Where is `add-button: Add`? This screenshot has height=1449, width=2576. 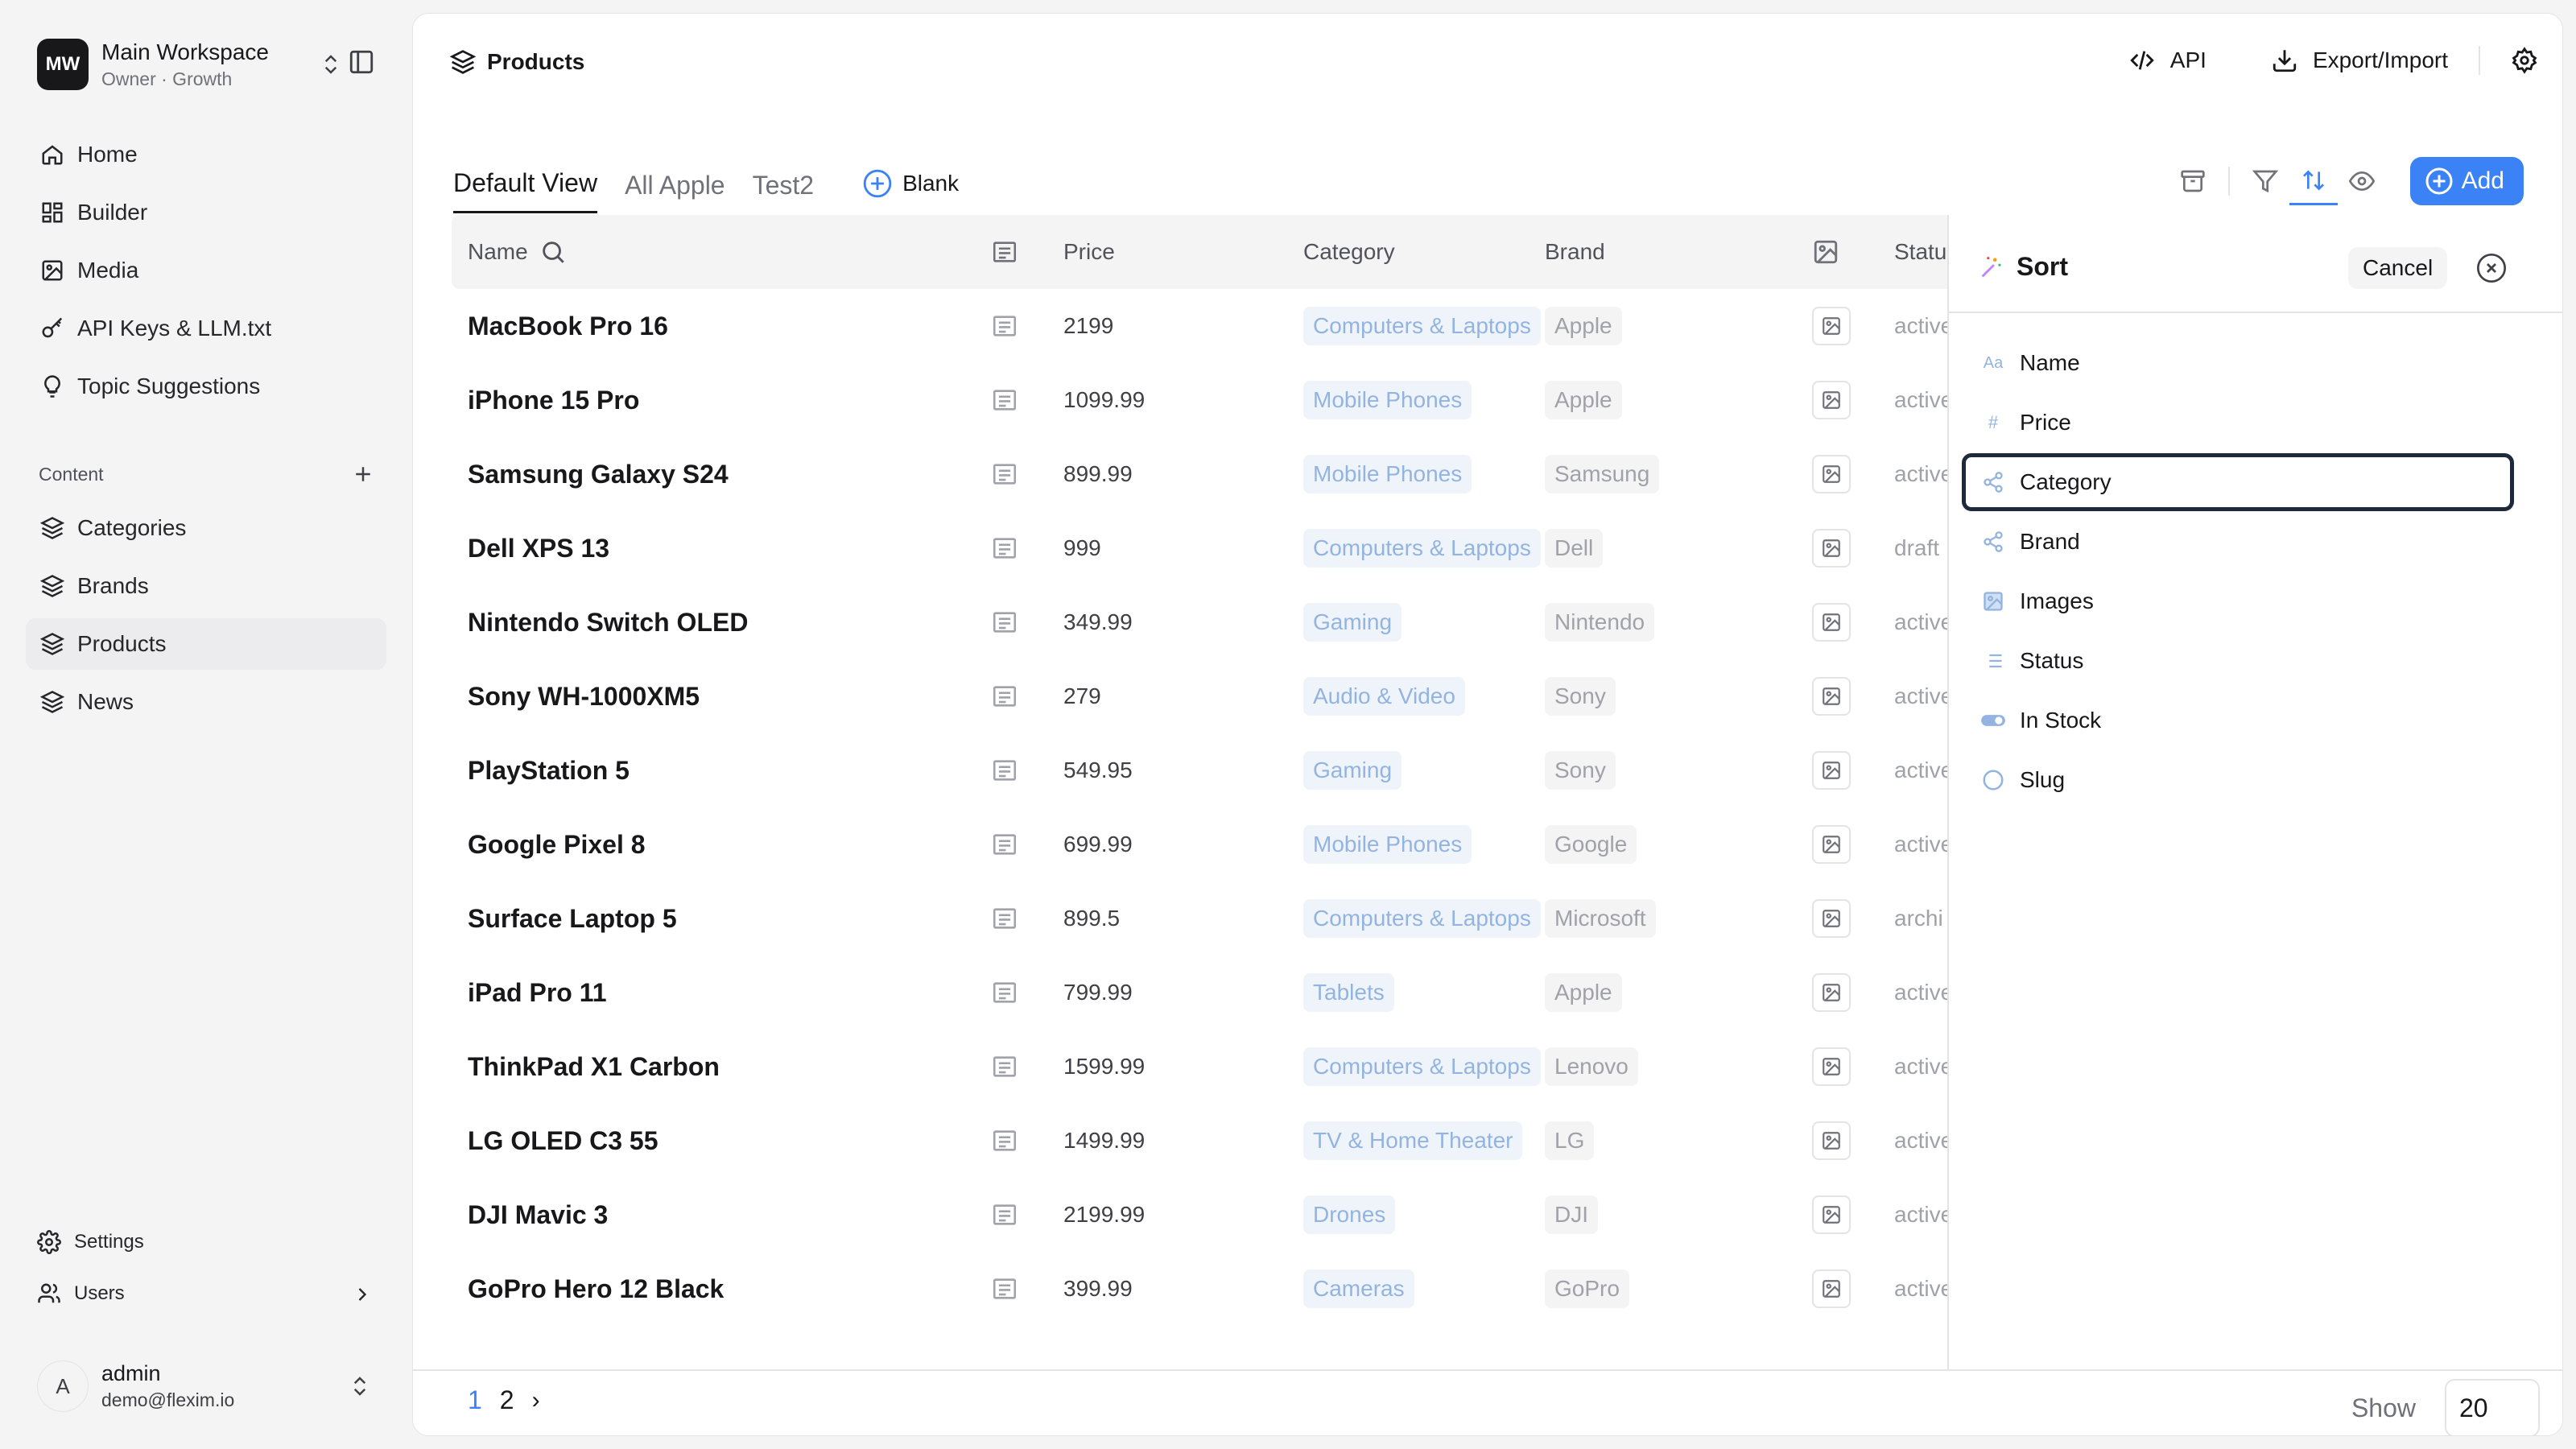 add-button: Add is located at coordinates (2466, 181).